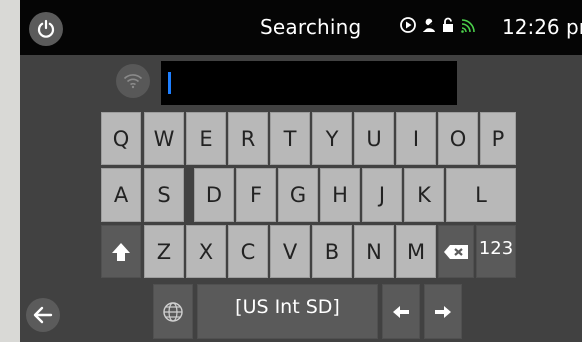  Describe the element at coordinates (206, 251) in the screenshot. I see `key-x: X` at that location.